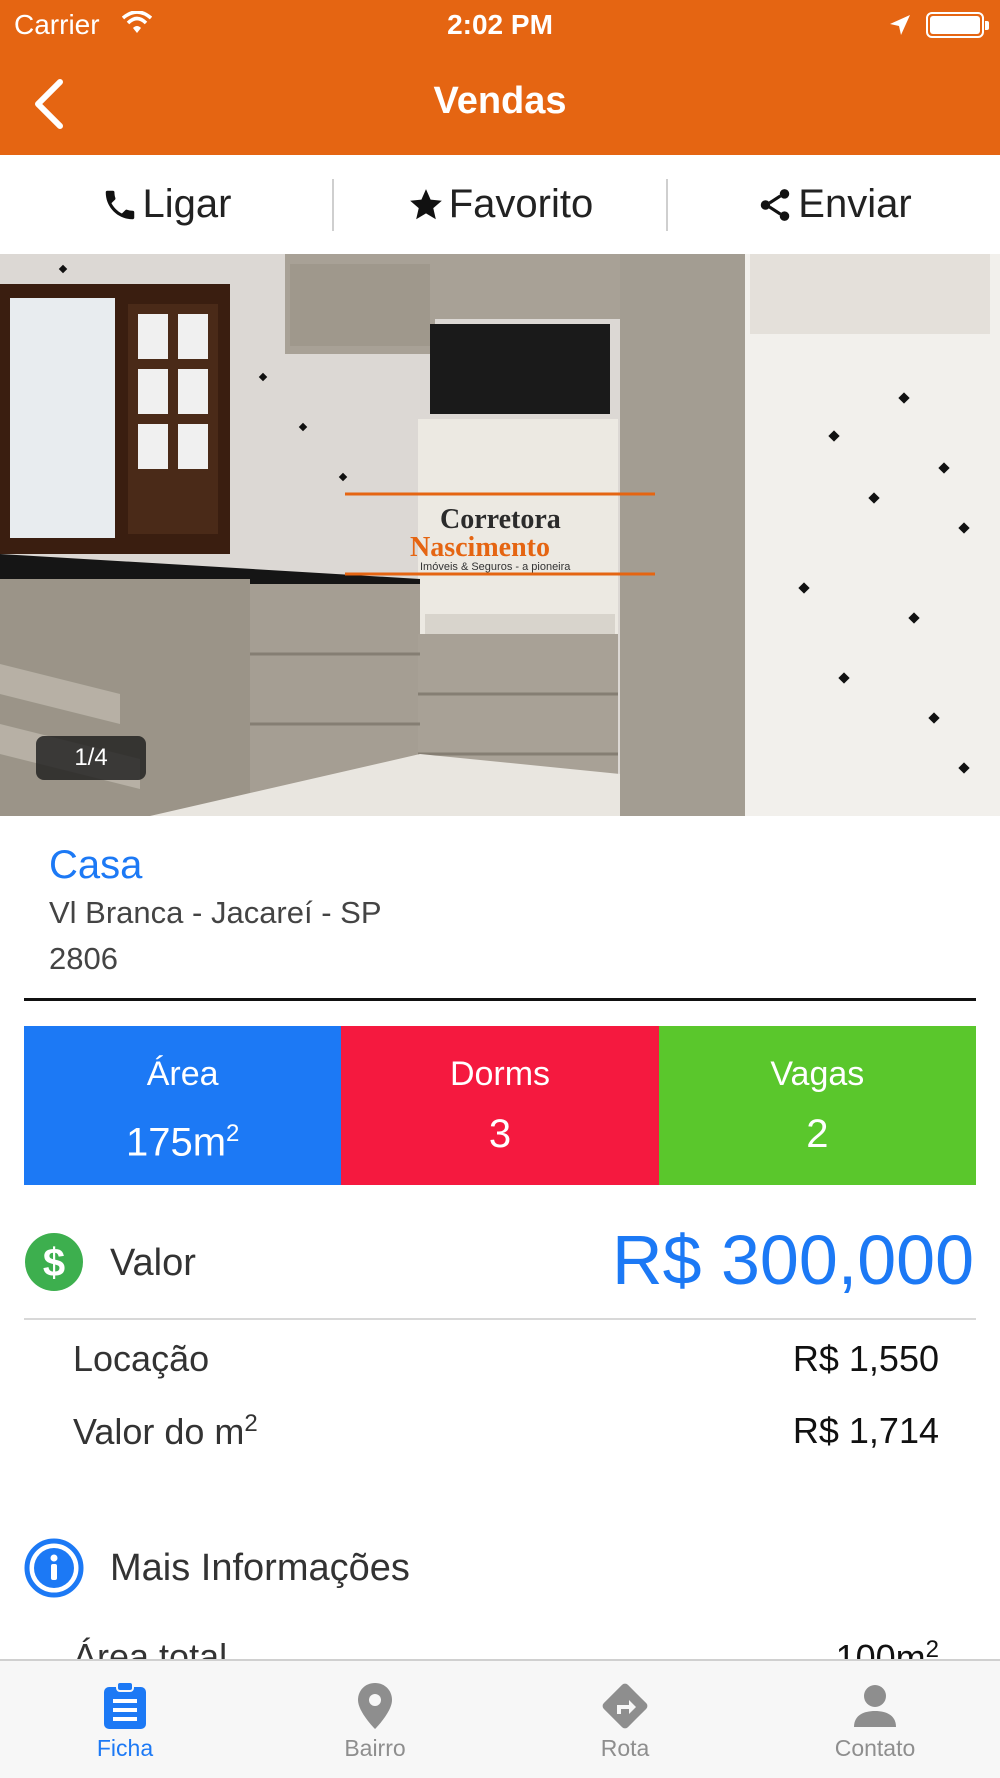  I want to click on clock: 2:02 PM, so click(500, 24).